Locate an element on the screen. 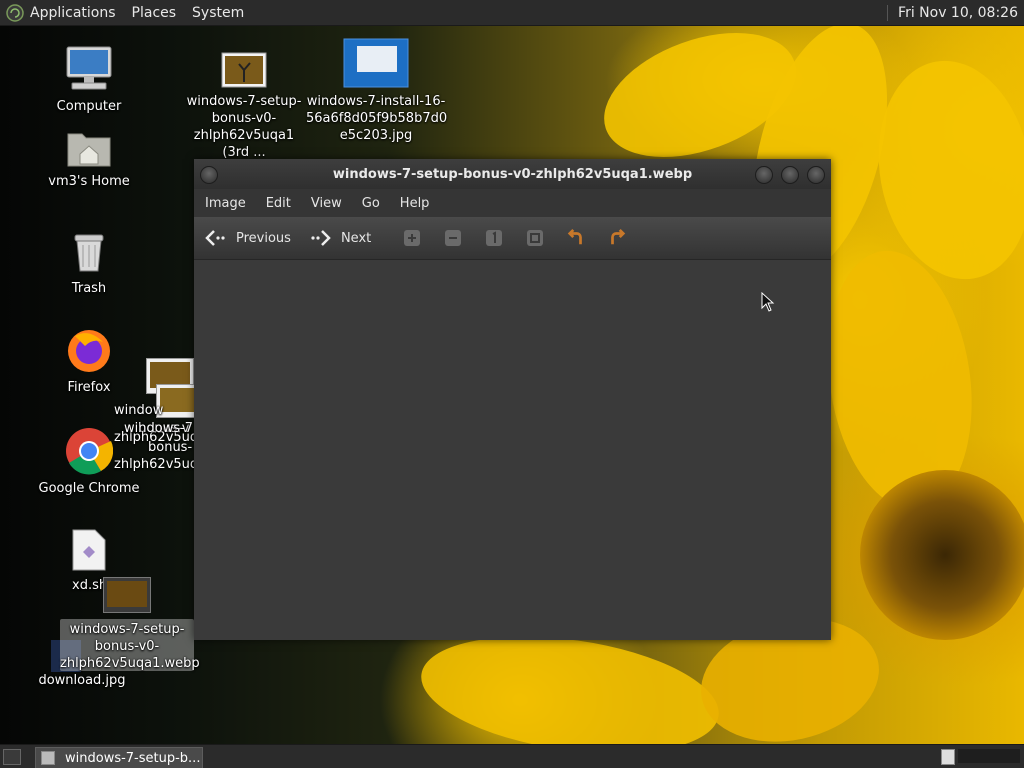 The image size is (1024, 768). next-label: Next is located at coordinates (356, 238).